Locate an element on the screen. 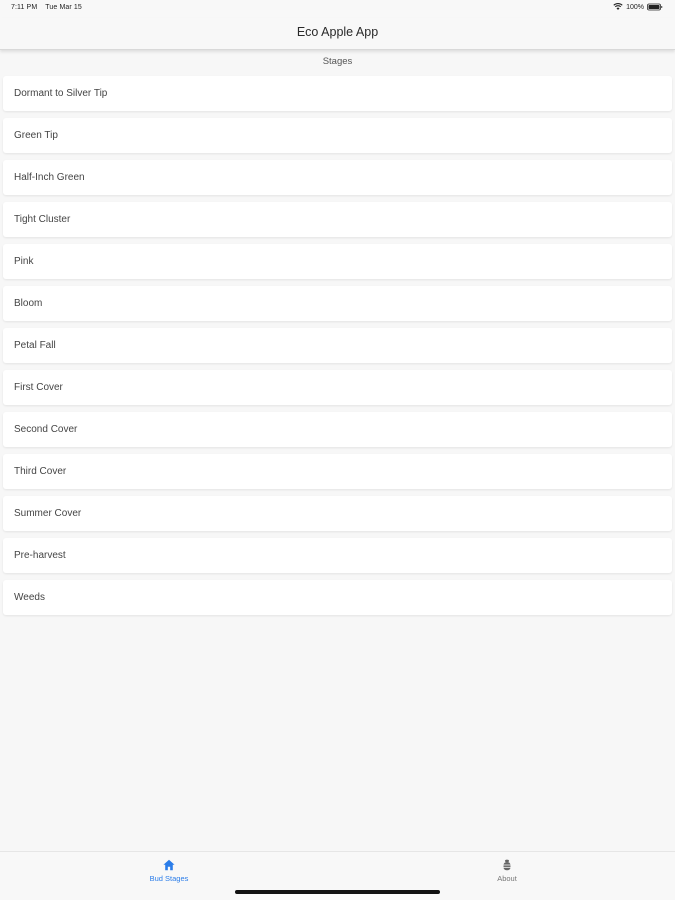 This screenshot has height=900, width=675. battery-percent: 100% is located at coordinates (635, 7).